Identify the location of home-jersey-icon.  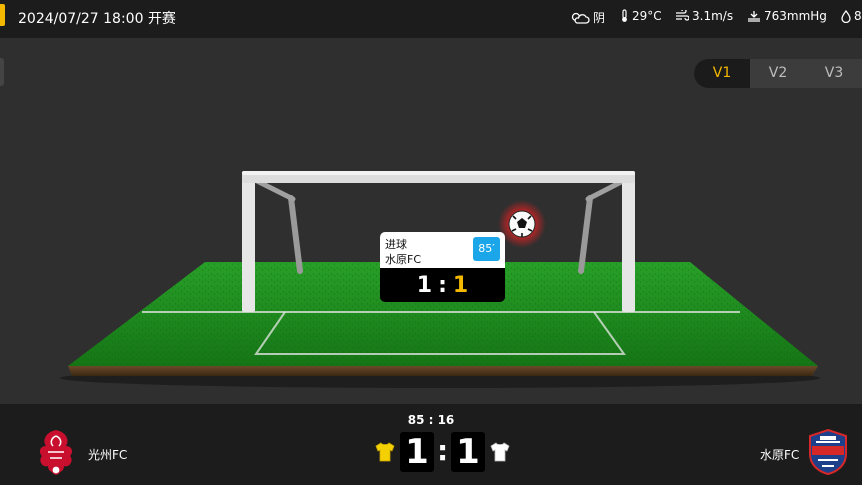
(385, 452).